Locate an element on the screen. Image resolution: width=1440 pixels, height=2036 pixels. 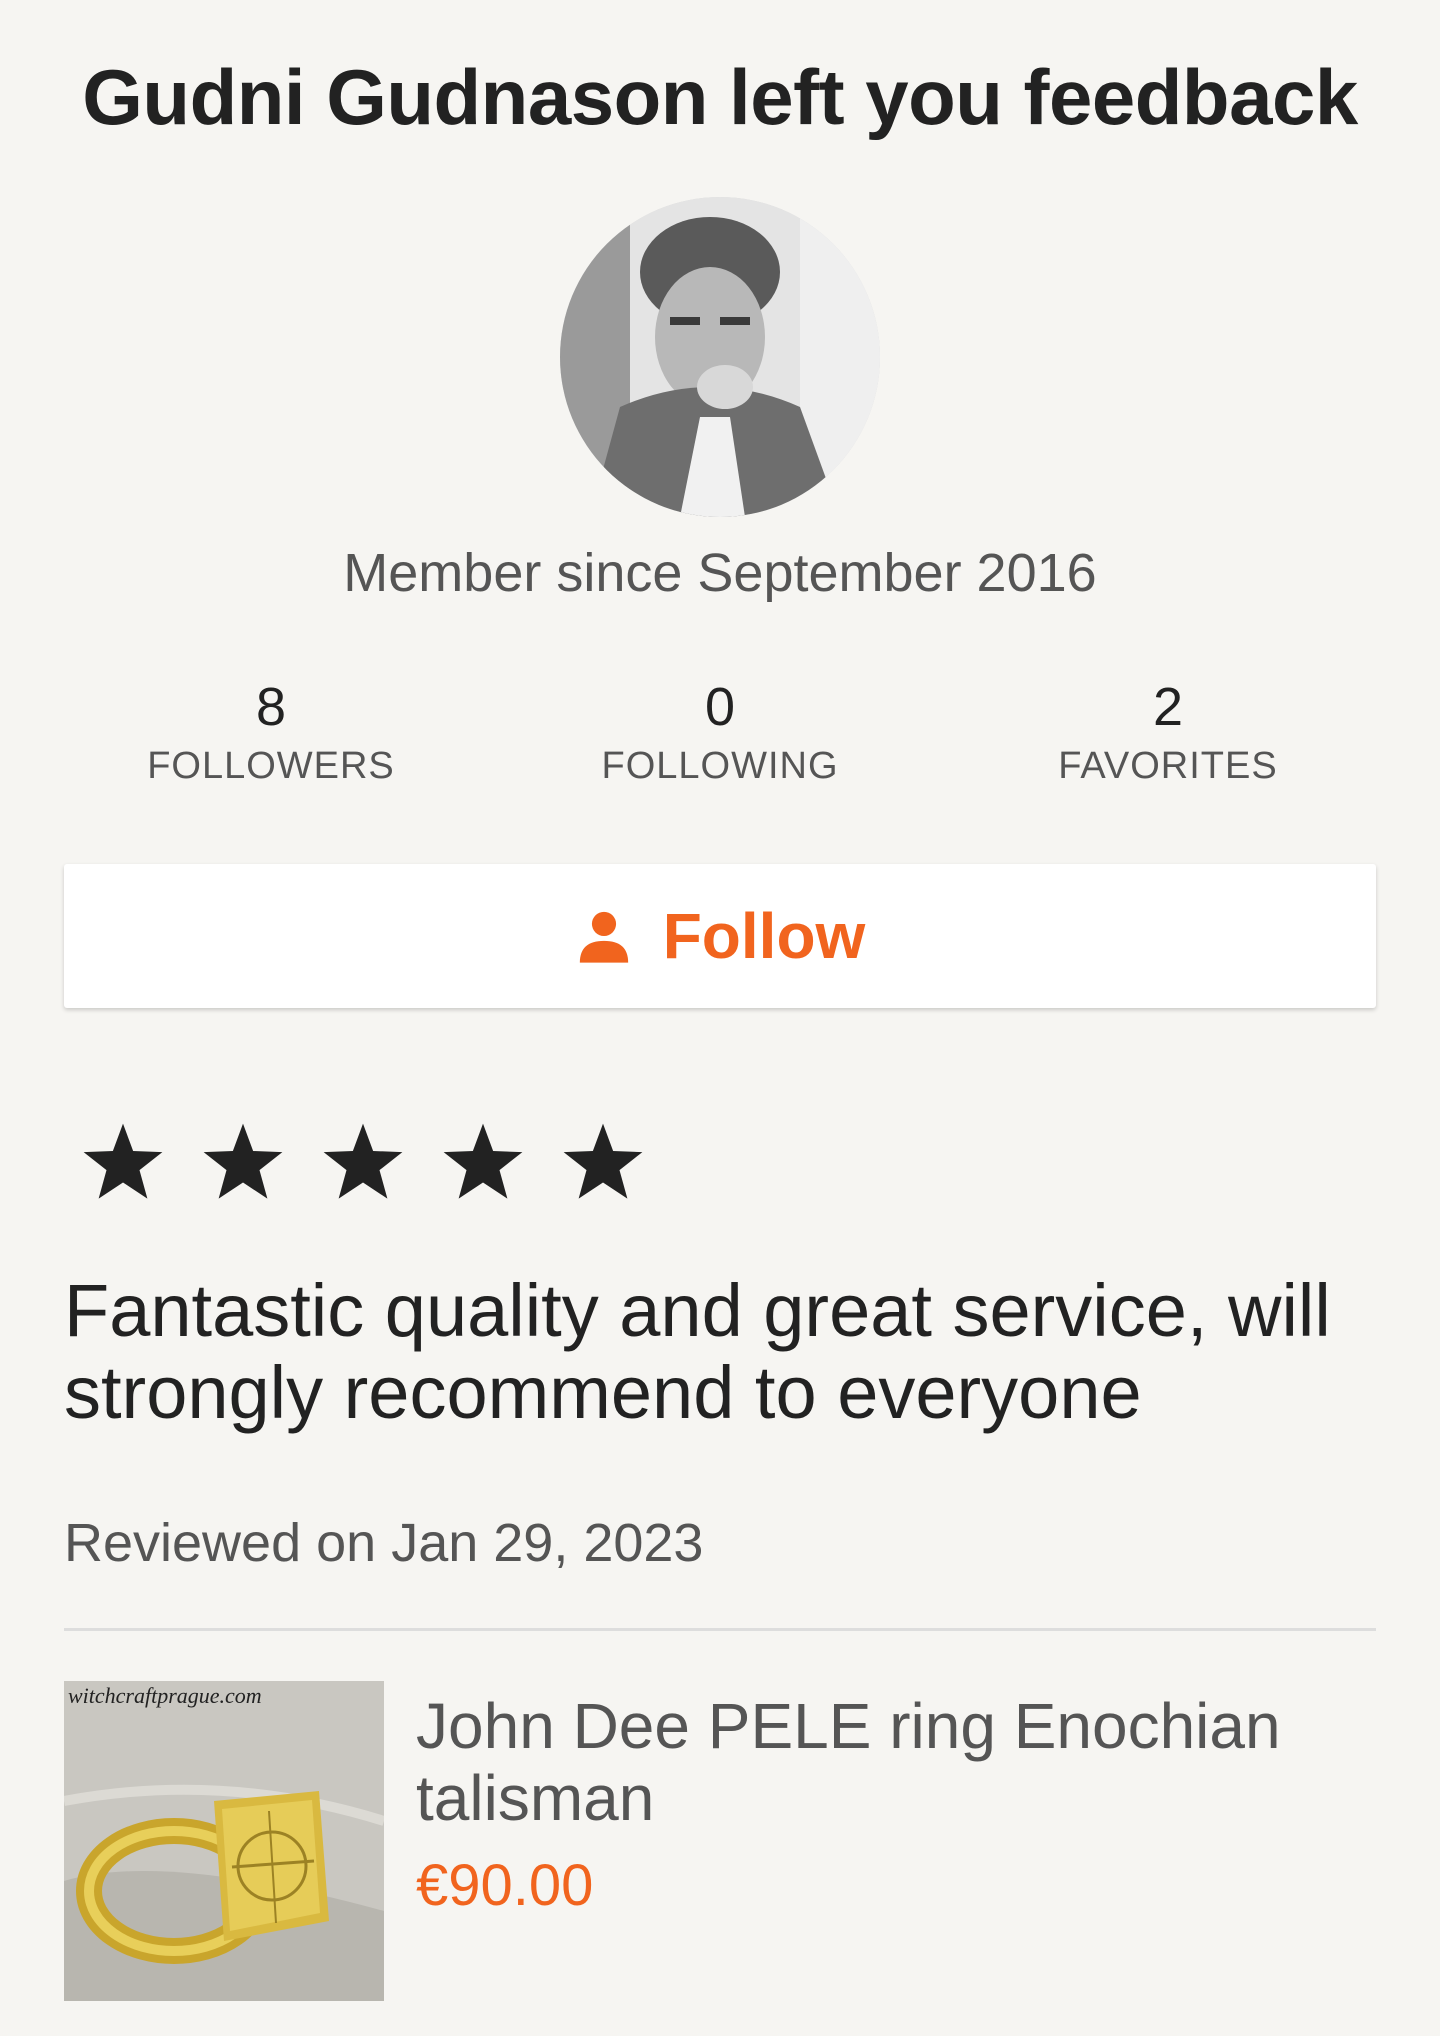
favorites-label: FAVORITES is located at coordinates (1168, 766).